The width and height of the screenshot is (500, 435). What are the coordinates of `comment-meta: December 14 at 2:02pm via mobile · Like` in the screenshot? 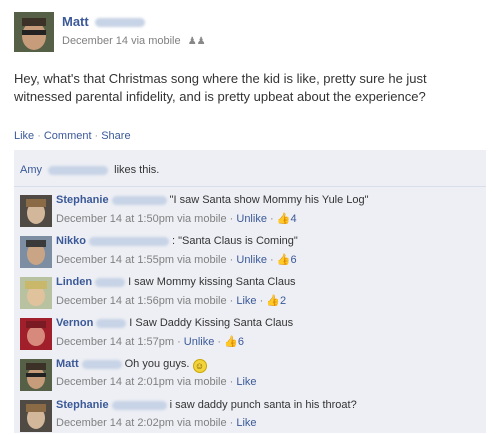 It's located at (156, 423).